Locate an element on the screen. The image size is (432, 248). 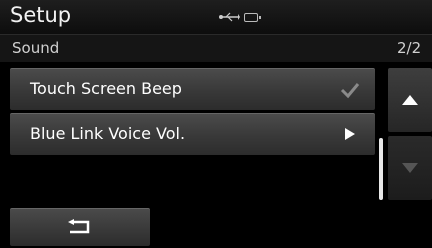
list-item-label: Blue Link Voice Vol. is located at coordinates (108, 133).